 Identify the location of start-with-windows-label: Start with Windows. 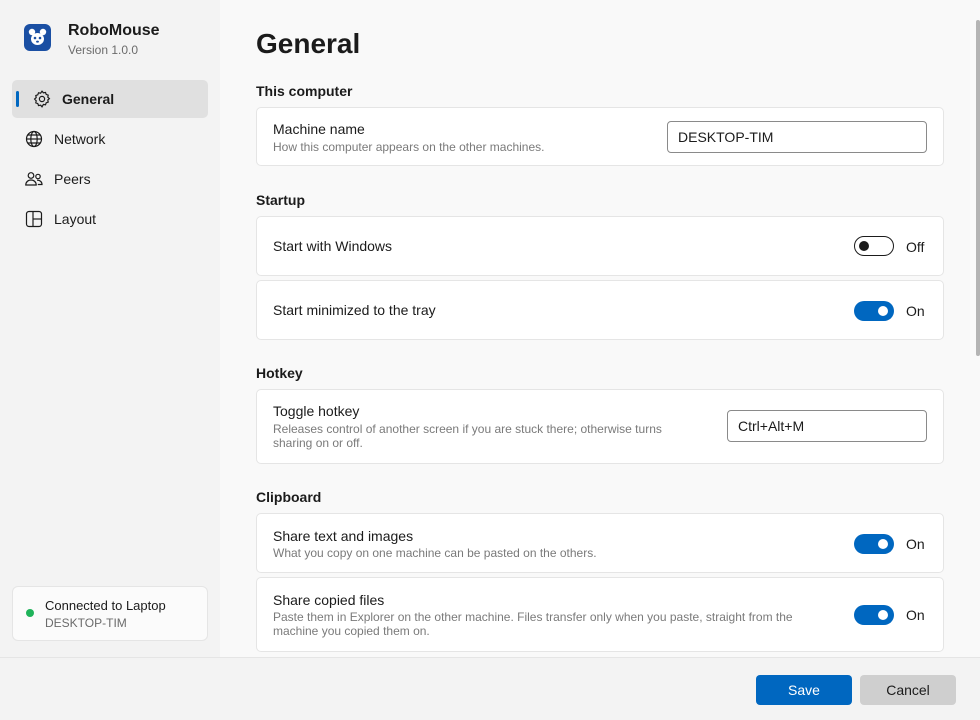
(333, 246).